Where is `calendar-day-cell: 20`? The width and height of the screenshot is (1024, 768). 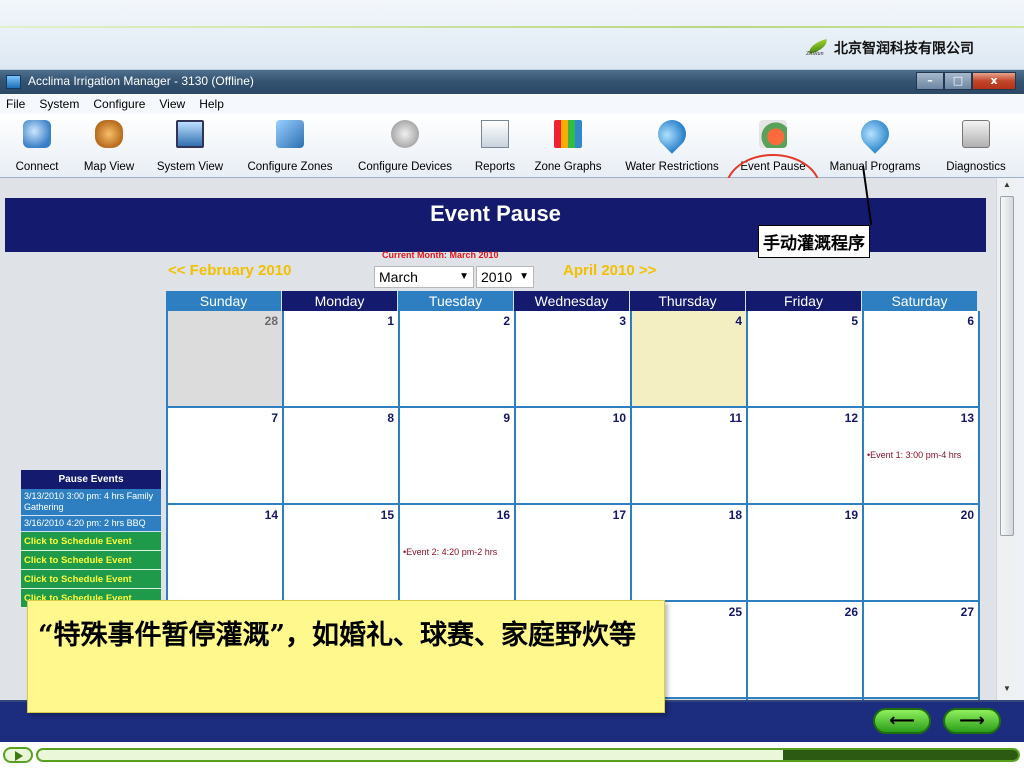 calendar-day-cell: 20 is located at coordinates (922, 553).